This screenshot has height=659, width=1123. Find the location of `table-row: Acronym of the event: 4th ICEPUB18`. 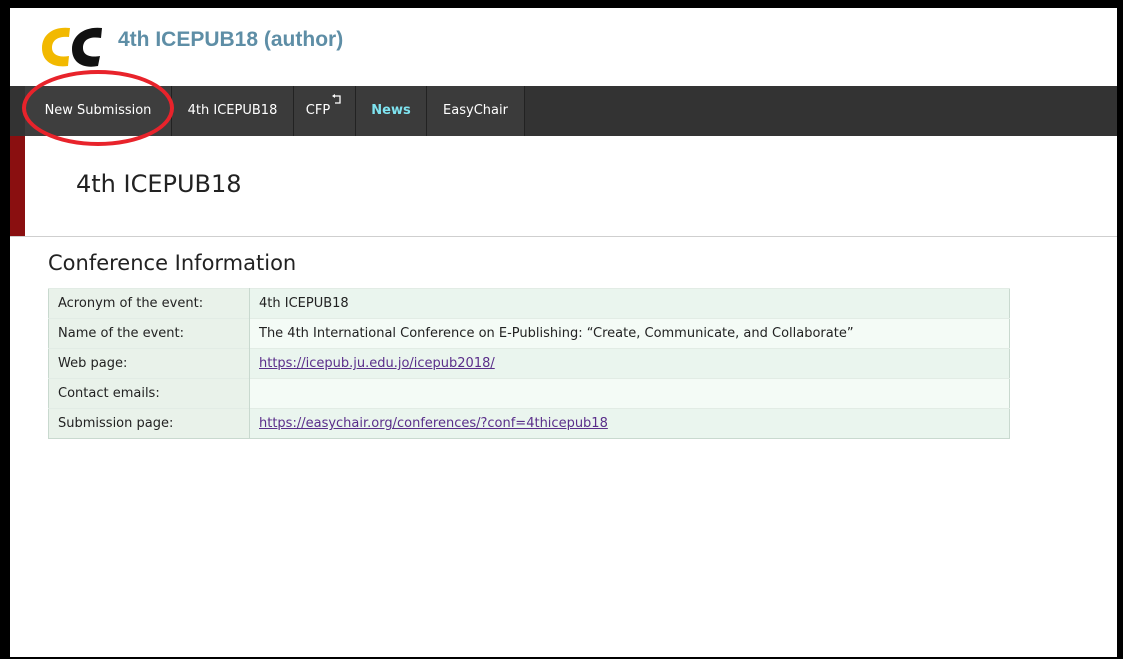

table-row: Acronym of the event: 4th ICEPUB18 is located at coordinates (529, 303).